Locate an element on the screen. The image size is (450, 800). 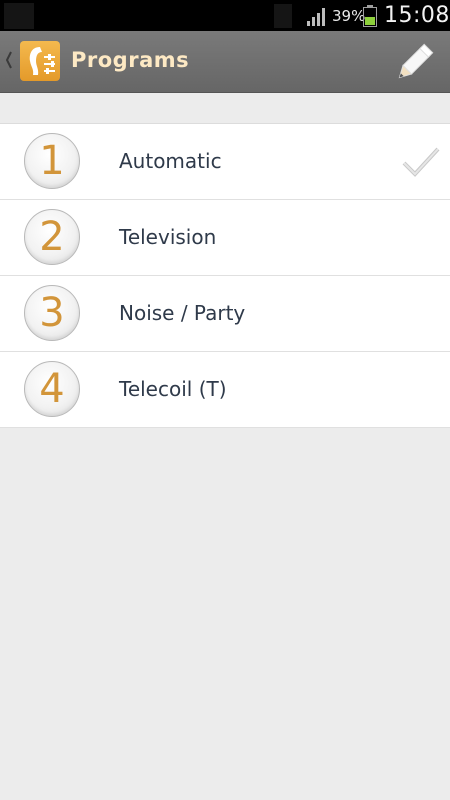
list-item-program-2: 2 Television is located at coordinates (225, 238).